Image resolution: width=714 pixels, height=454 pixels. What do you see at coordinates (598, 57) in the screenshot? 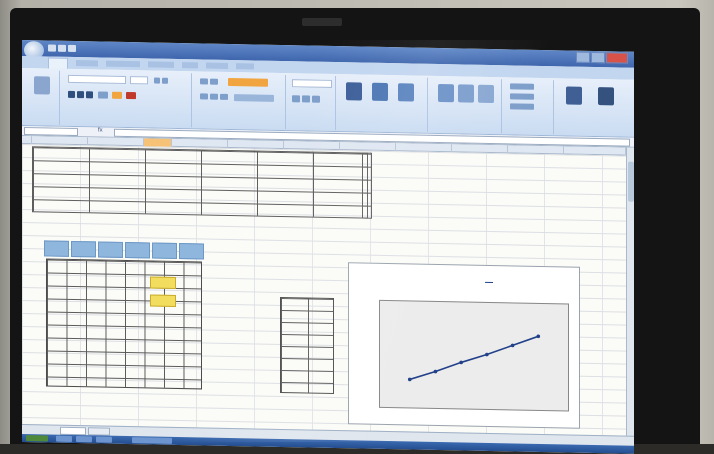
I see `maximize-button` at bounding box center [598, 57].